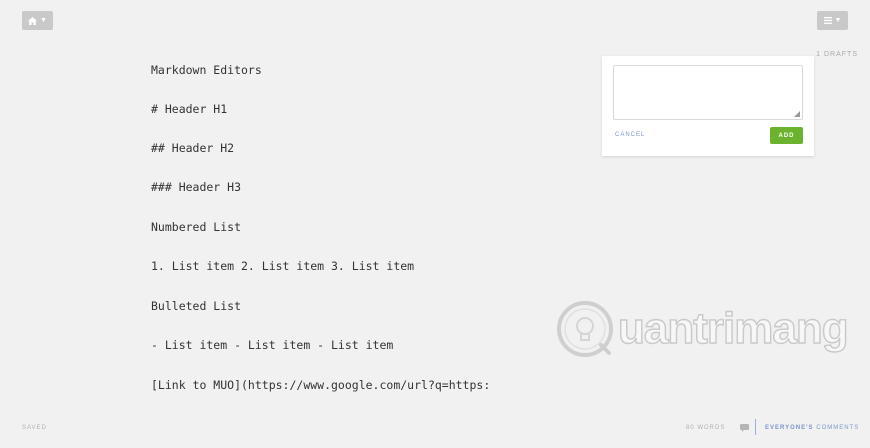 The image size is (870, 448). I want to click on home-menu-button: ▼, so click(37, 20).